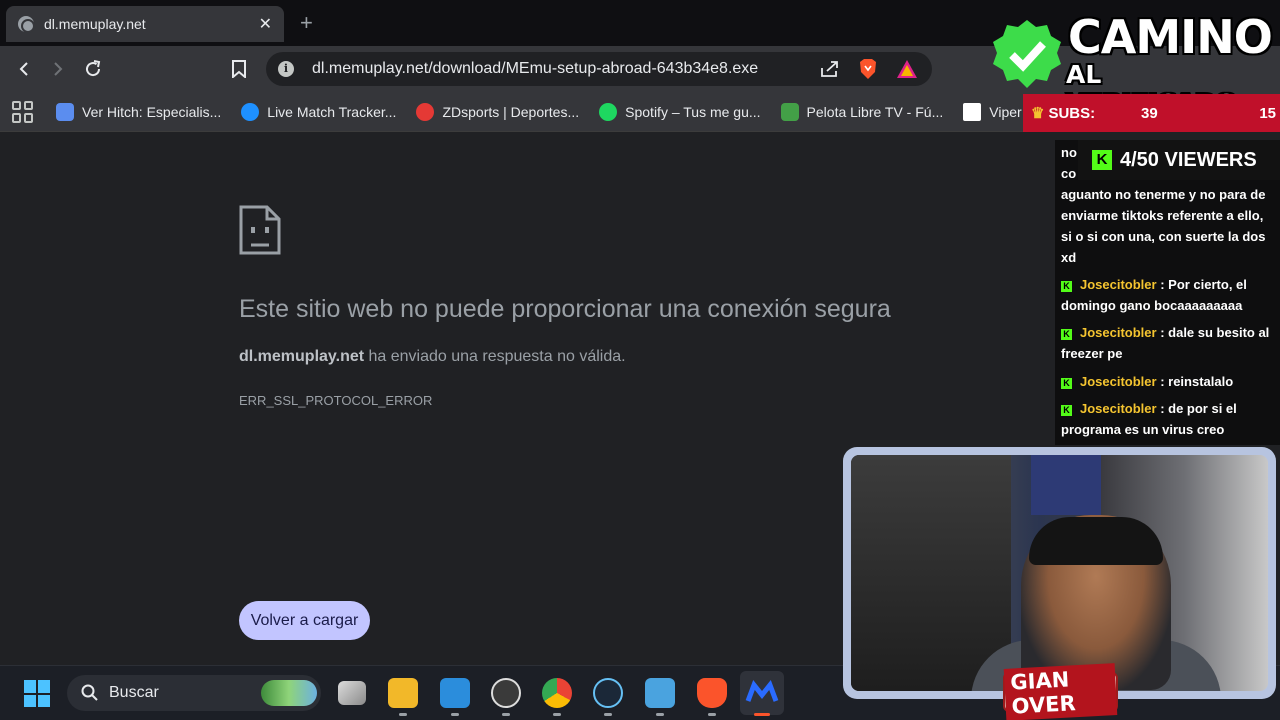 The width and height of the screenshot is (1280, 720). Describe the element at coordinates (304, 620) in the screenshot. I see `reload-page-button: Volver a cargar` at that location.